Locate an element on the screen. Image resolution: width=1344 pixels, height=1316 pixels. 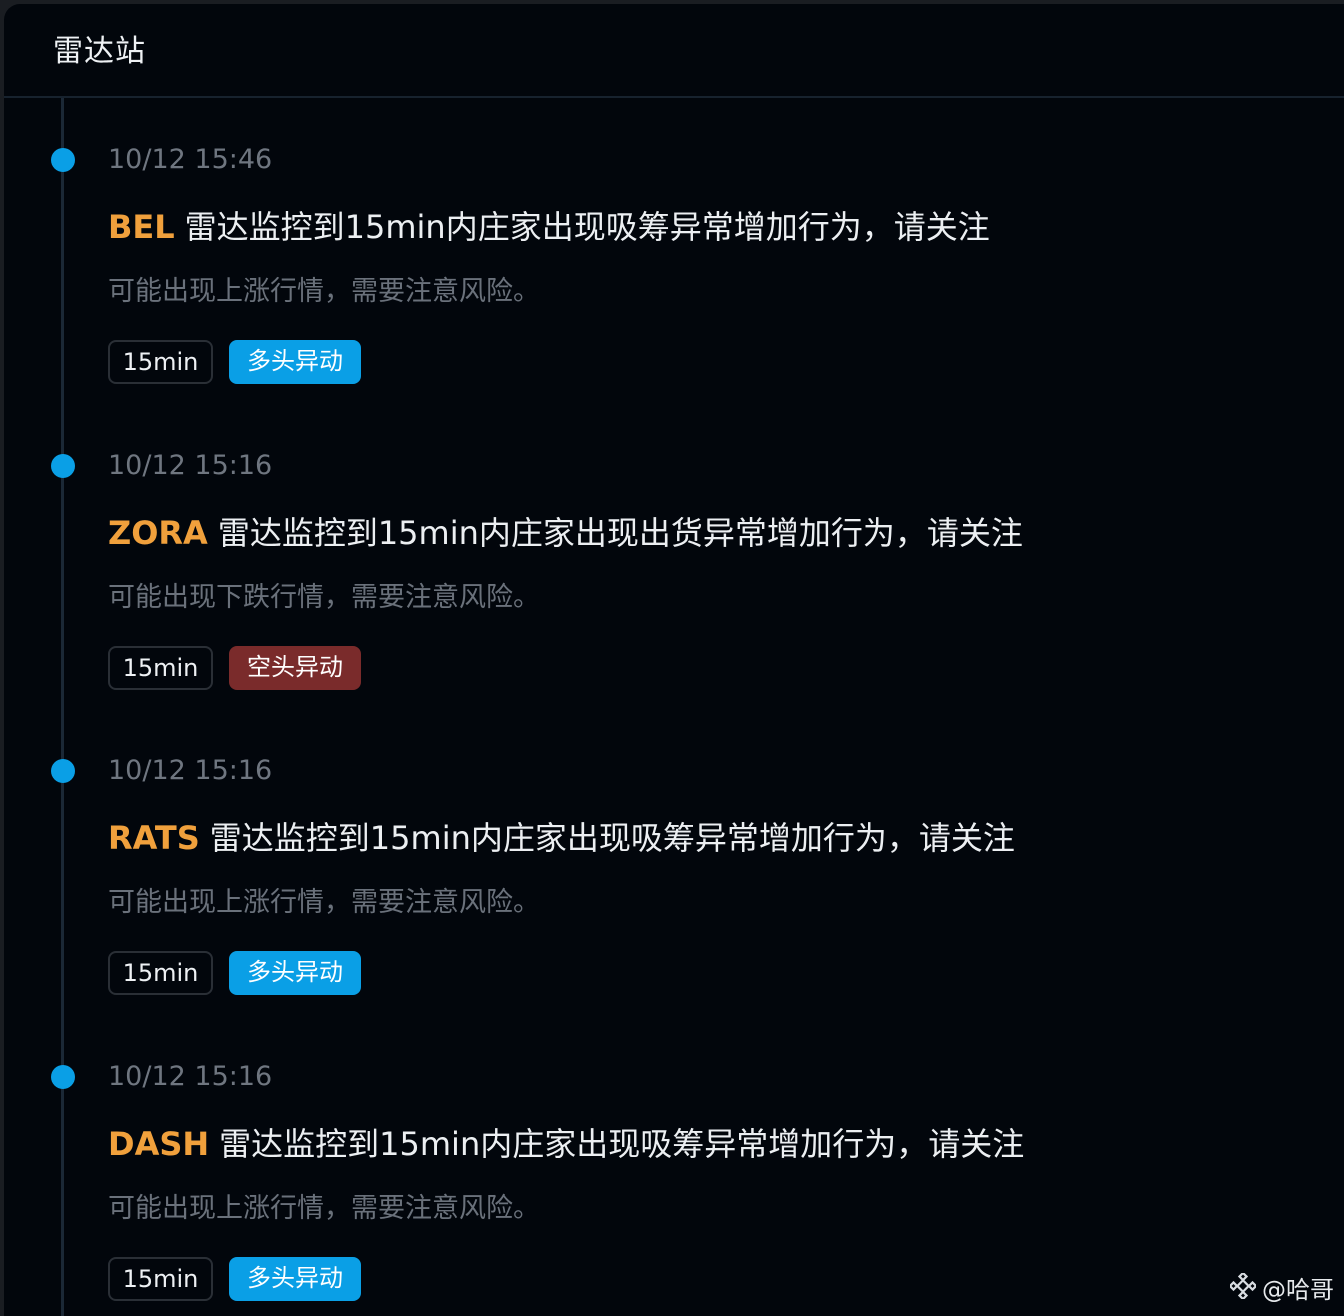
entry-headline: DASH 雷达监控到15min内庄家出现吸筹异常增加行为，请关注 is located at coordinates (566, 1144).